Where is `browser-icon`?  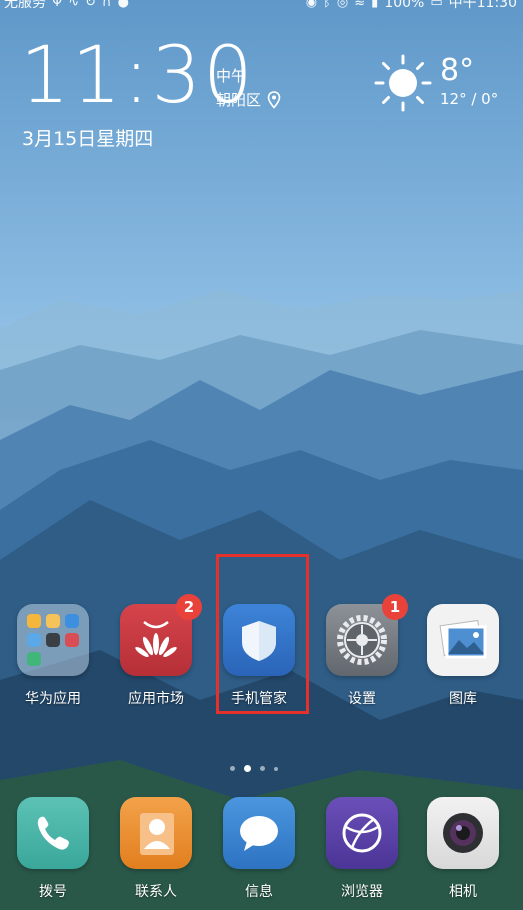
browser-icon is located at coordinates (362, 833).